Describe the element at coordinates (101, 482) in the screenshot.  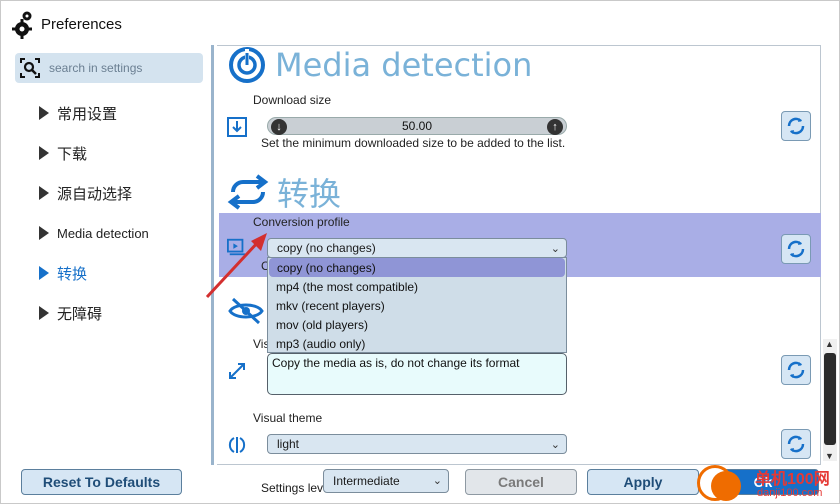
I see `reset-to-defaults-button: Reset To Defaults` at that location.